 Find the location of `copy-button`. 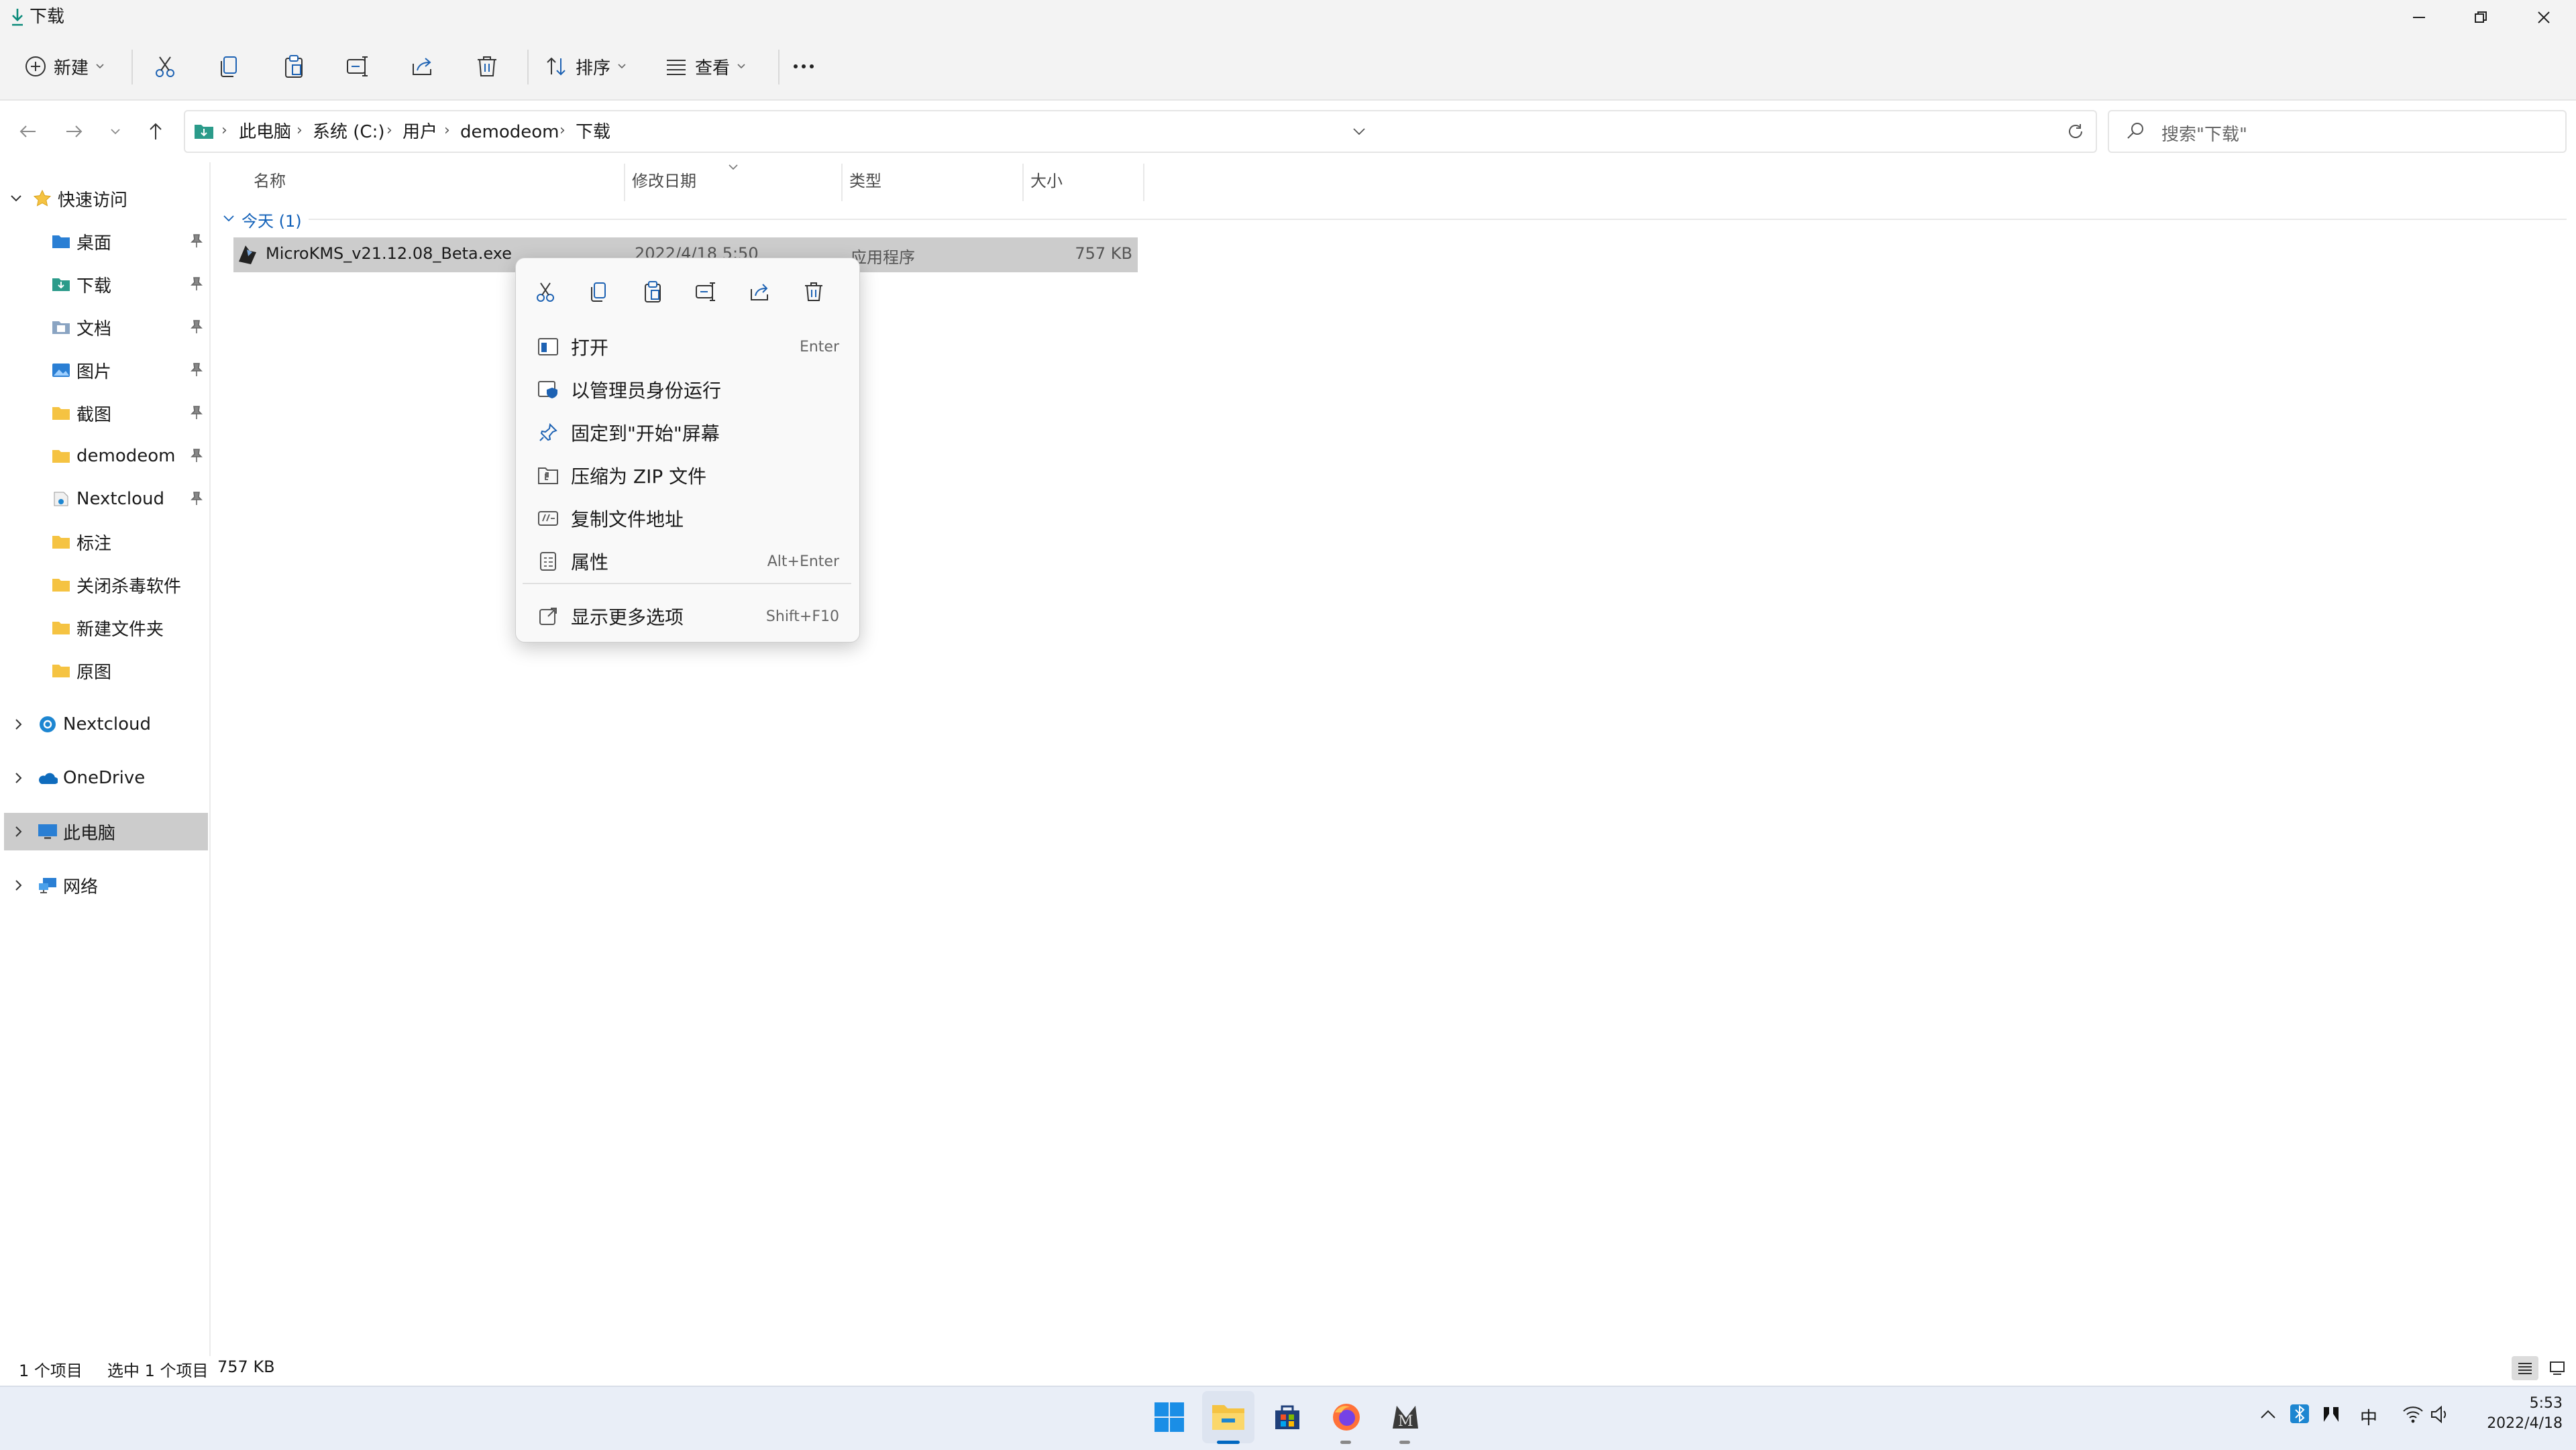

copy-button is located at coordinates (229, 66).